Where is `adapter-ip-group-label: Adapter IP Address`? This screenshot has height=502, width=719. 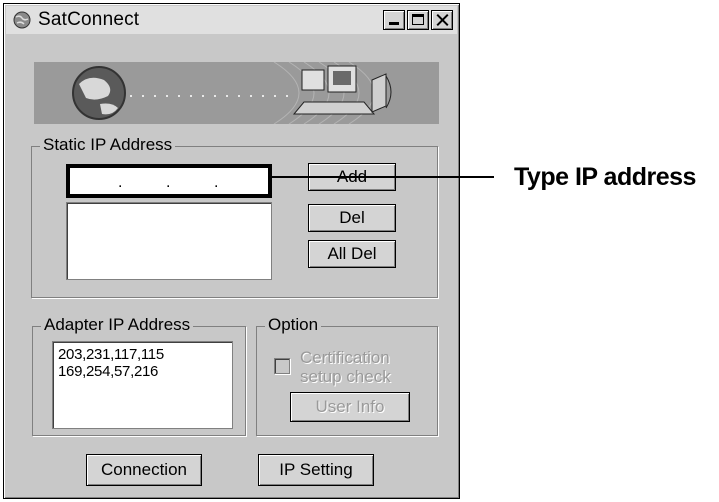
adapter-ip-group-label: Adapter IP Address is located at coordinates (117, 325).